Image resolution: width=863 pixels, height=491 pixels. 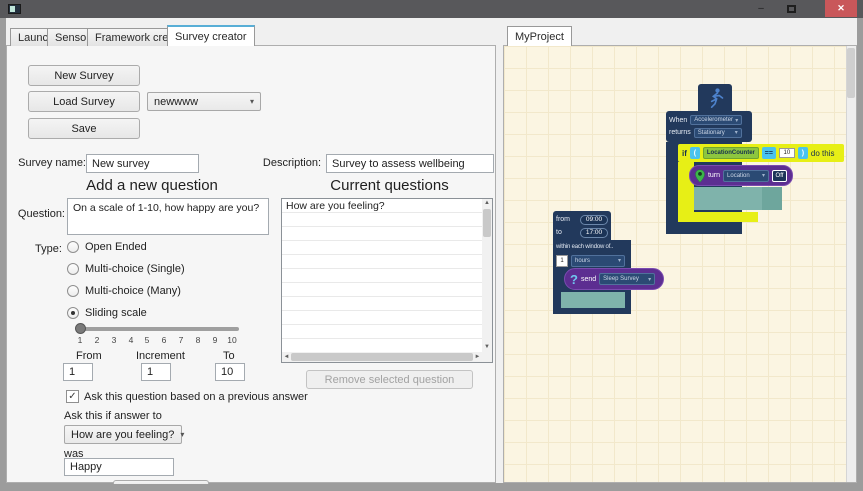 What do you see at coordinates (78, 372) in the screenshot?
I see `from-input: 1` at bounding box center [78, 372].